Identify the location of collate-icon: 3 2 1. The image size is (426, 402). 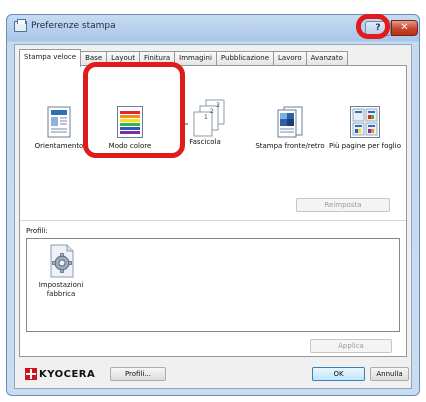
(205, 120).